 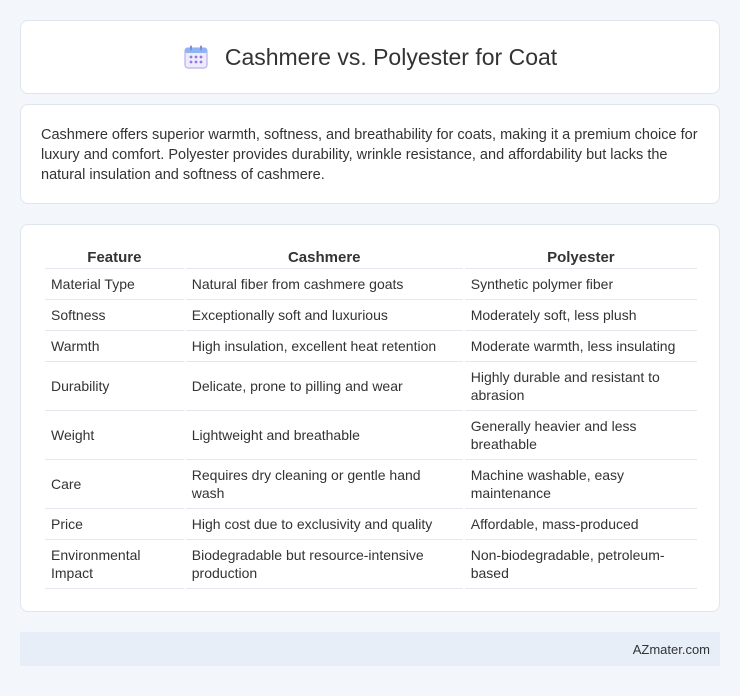 I want to click on table-header-row: Feature Cashmere Polyester, so click(x=371, y=257).